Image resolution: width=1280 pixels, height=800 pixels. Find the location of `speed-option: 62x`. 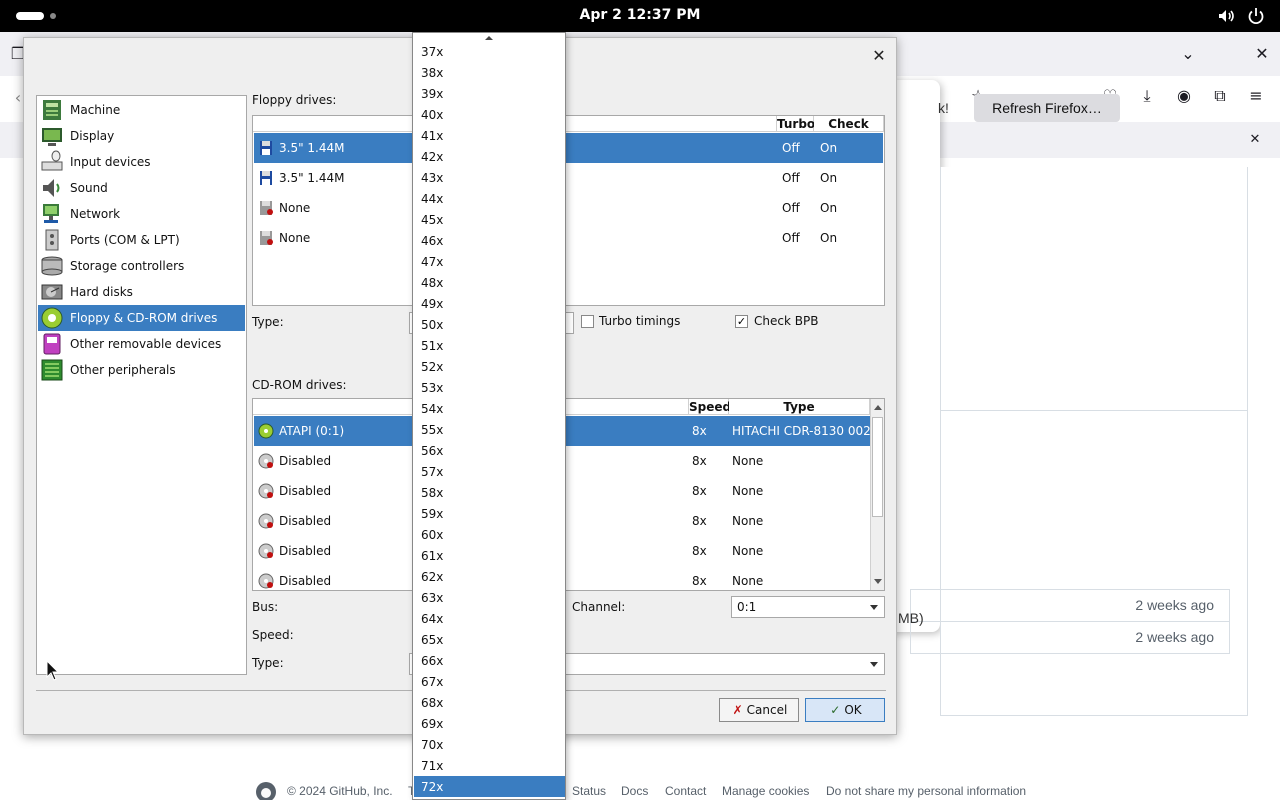

speed-option: 62x is located at coordinates (489, 576).